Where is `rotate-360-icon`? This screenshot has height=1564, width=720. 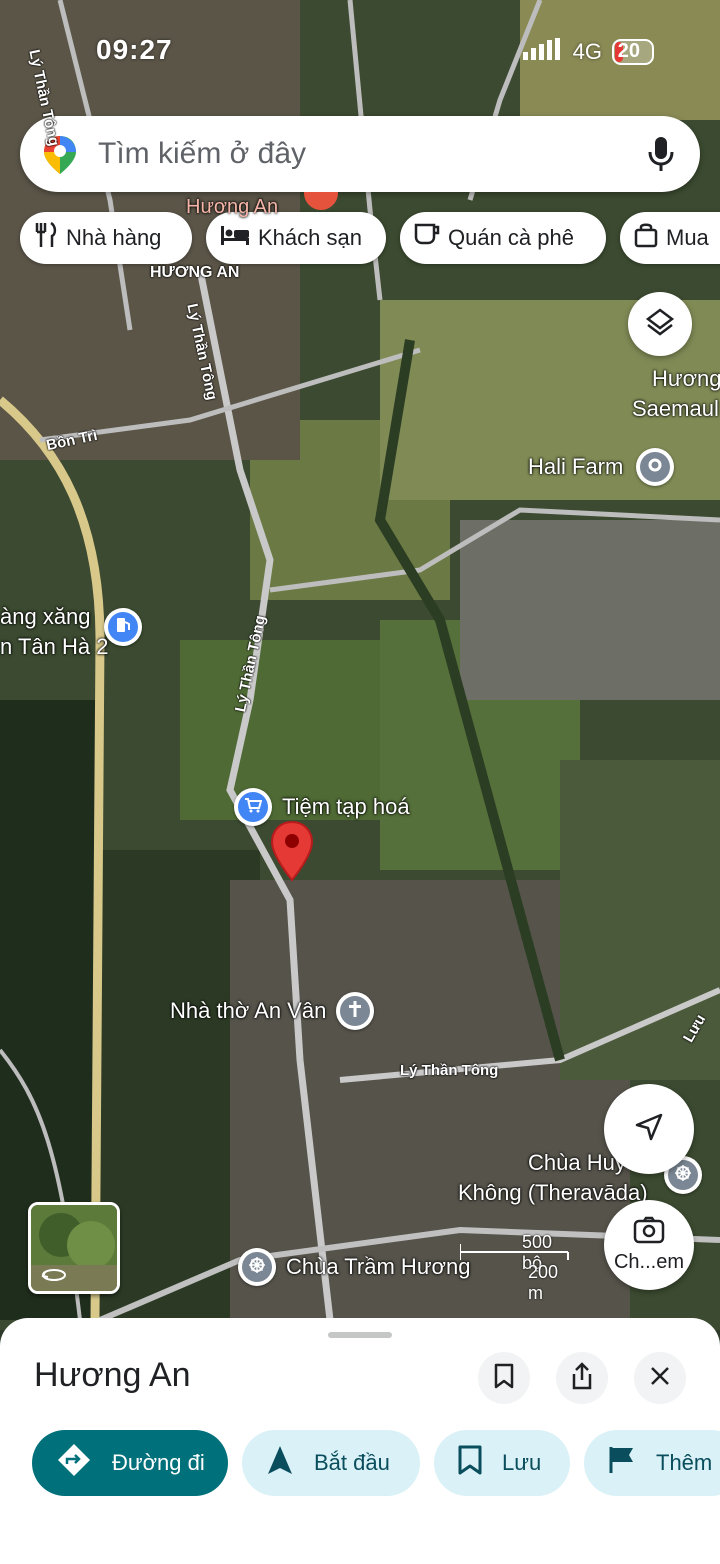
rotate-360-icon is located at coordinates (54, 1277).